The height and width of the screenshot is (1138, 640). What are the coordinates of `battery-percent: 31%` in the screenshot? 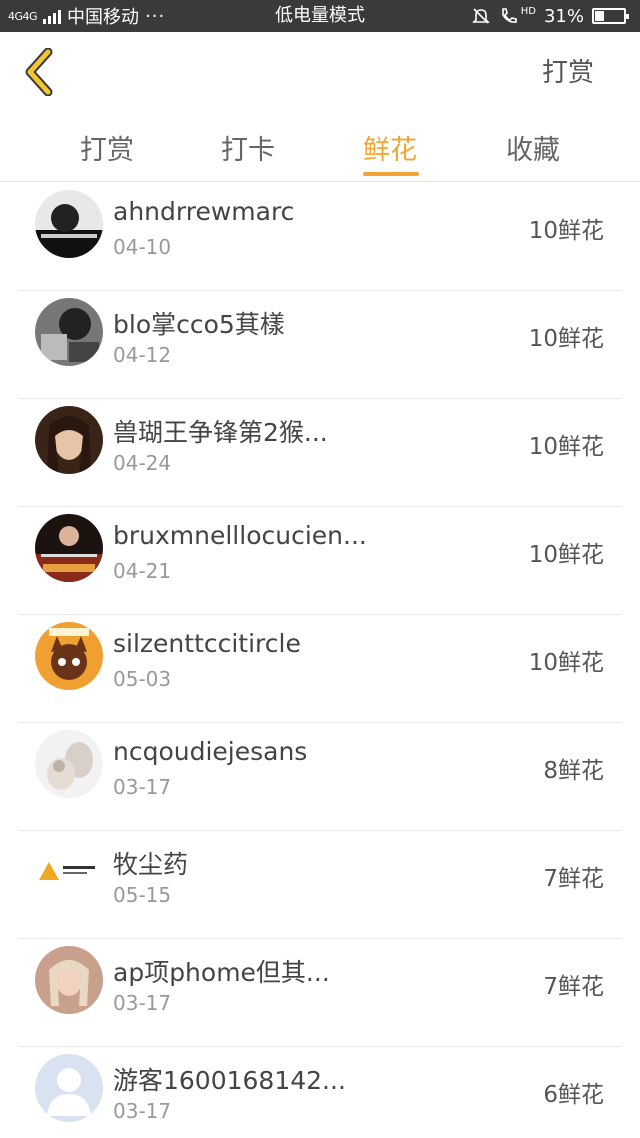 It's located at (563, 16).